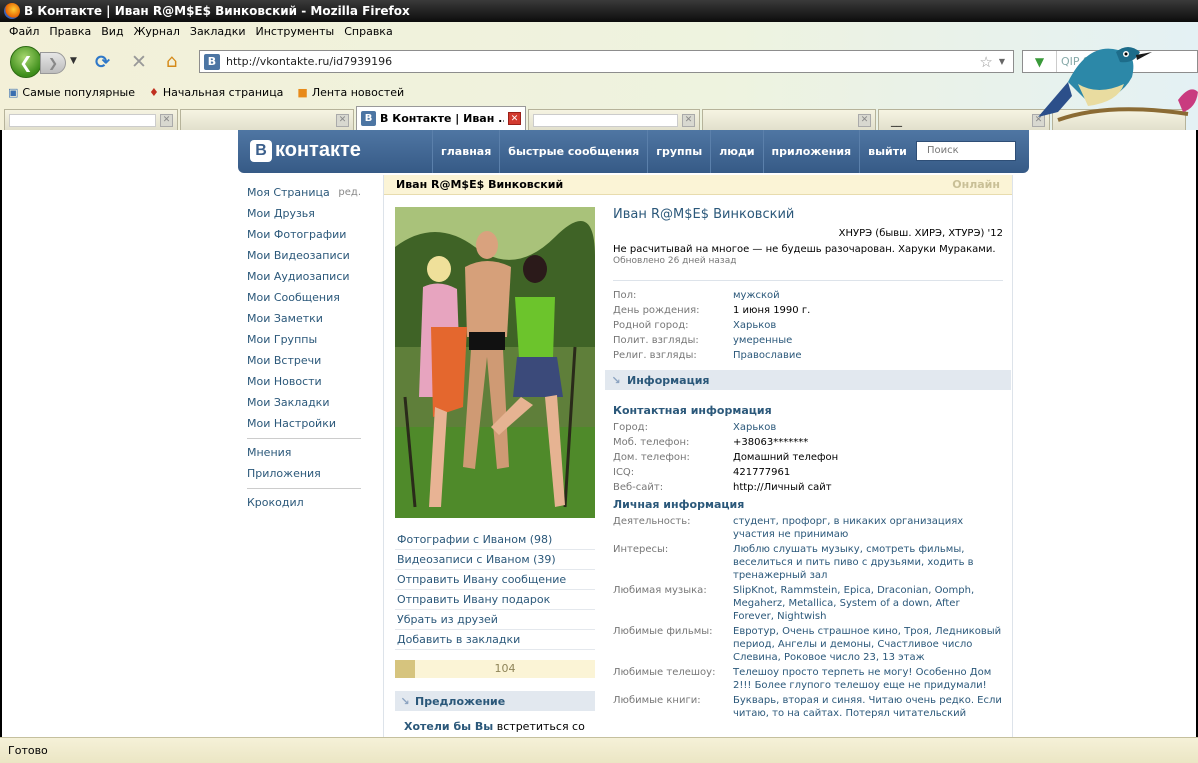 This screenshot has width=1198, height=763. I want to click on arrow-right-icon: ❯, so click(53, 63).